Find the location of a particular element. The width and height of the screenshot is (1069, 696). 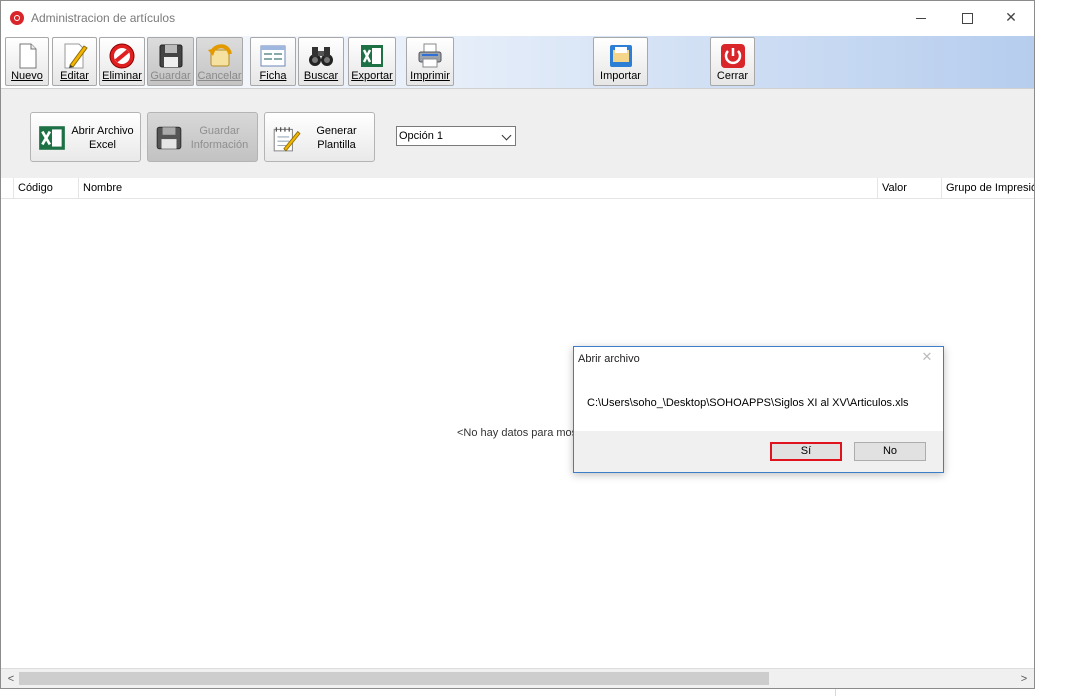

column-header-codigo: Código is located at coordinates (45, 188).